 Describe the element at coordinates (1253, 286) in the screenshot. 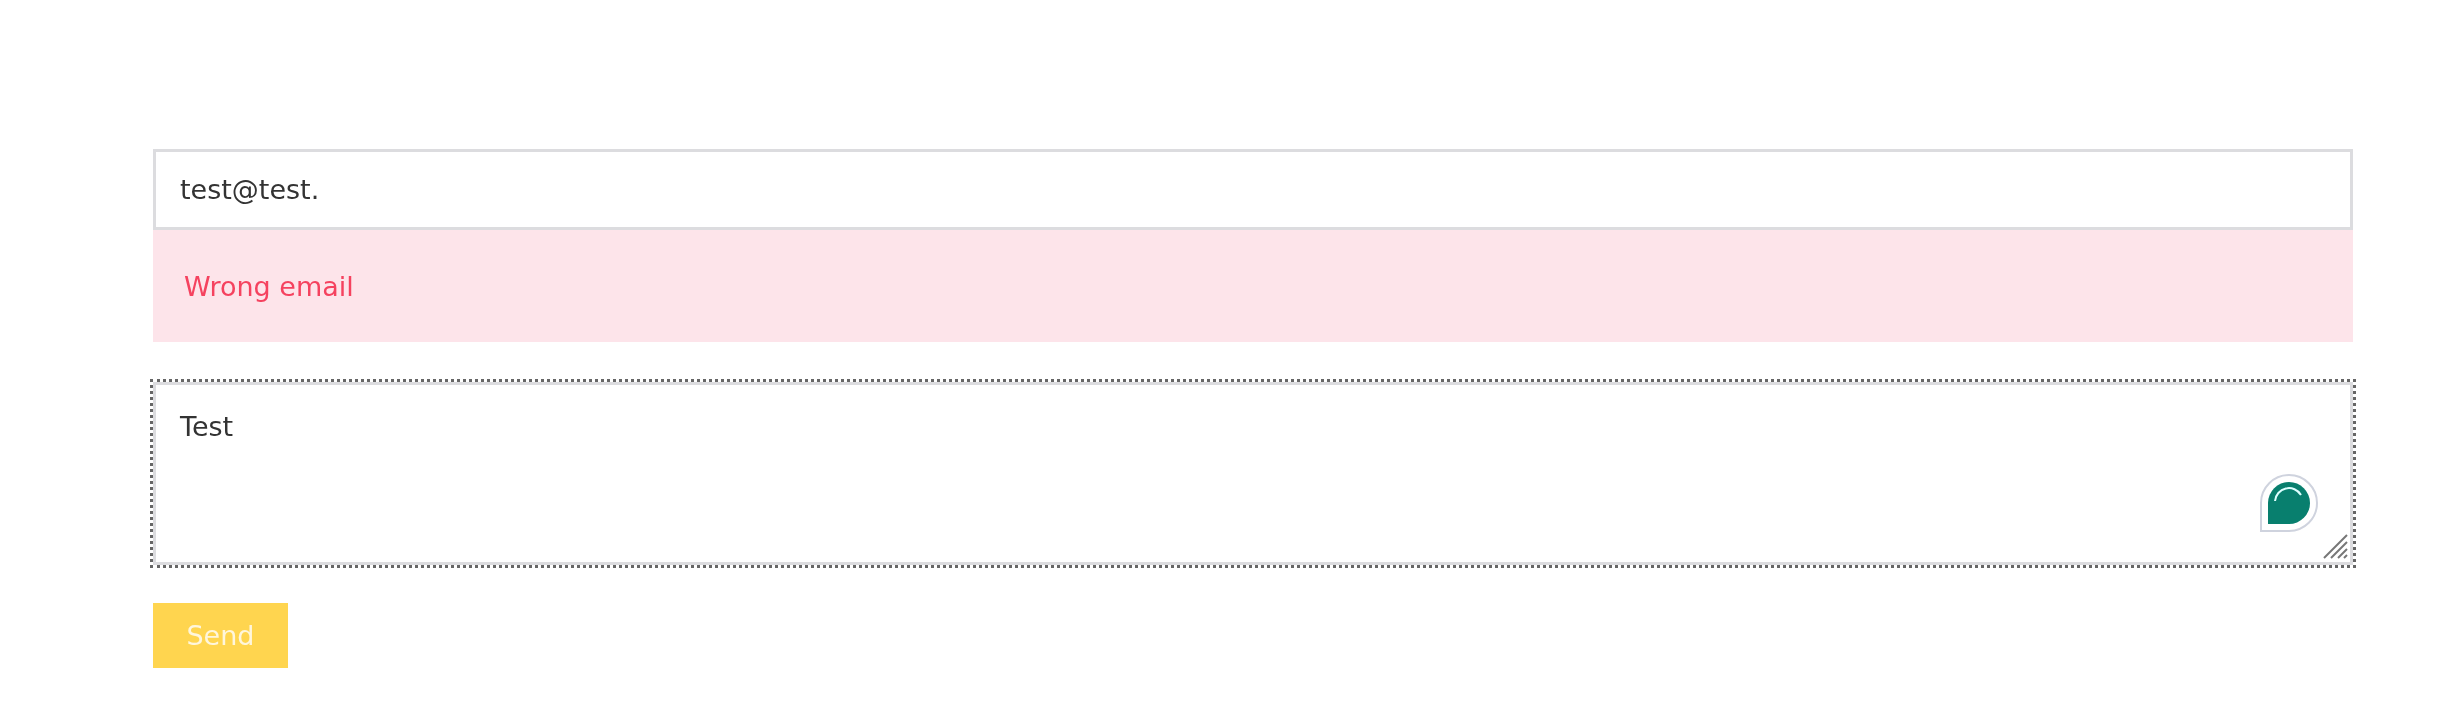

I see `error-message: Wrong email` at that location.